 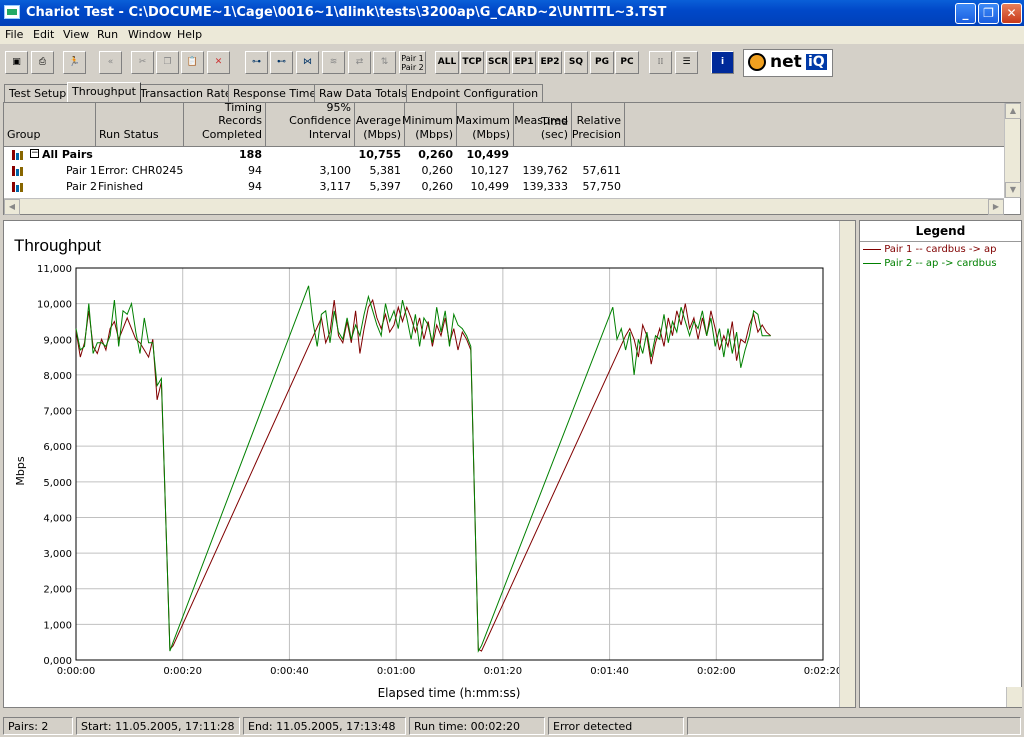 What do you see at coordinates (142, 62) in the screenshot?
I see `cut-icon: ✂` at bounding box center [142, 62].